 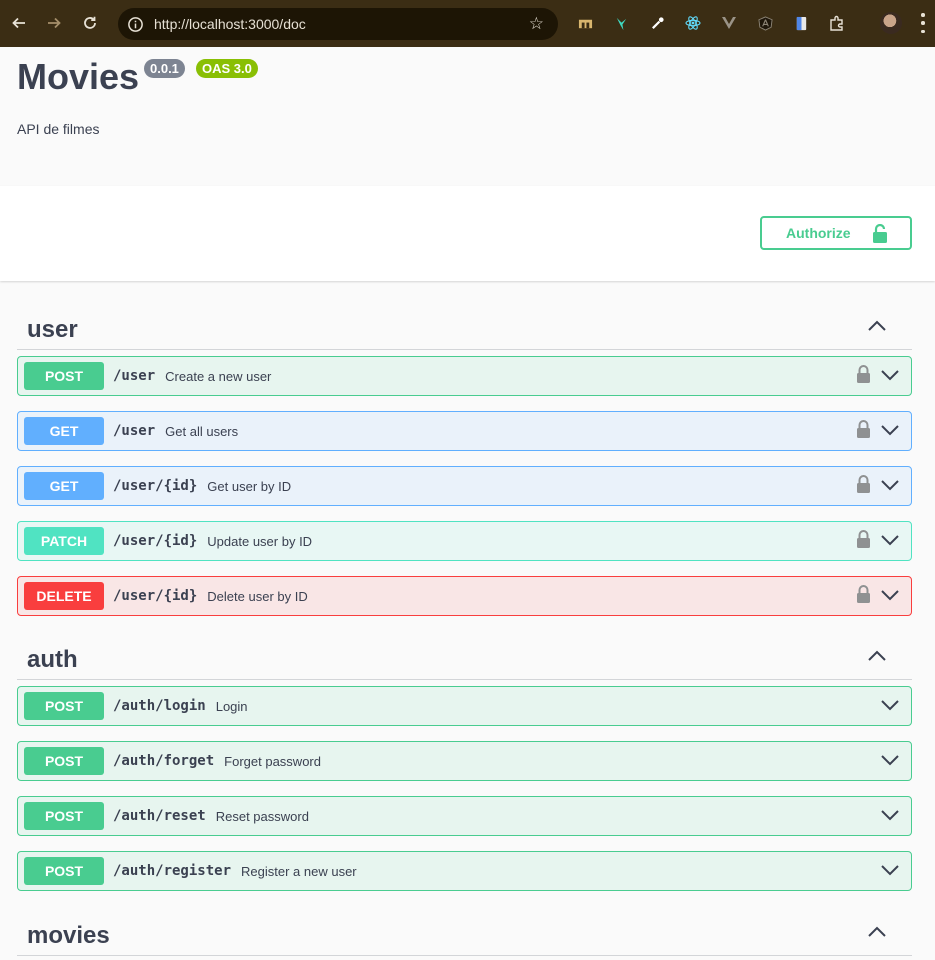 I want to click on operation-summary: Update user by ID, so click(x=260, y=541).